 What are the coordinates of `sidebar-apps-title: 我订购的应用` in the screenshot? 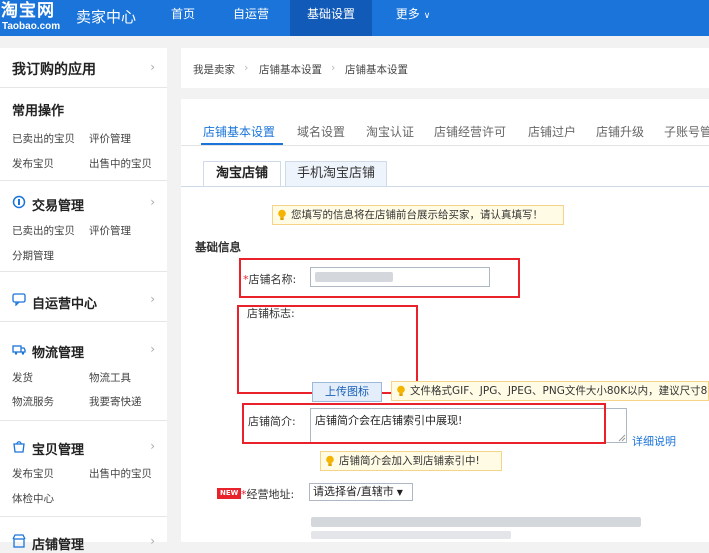 It's located at (54, 70).